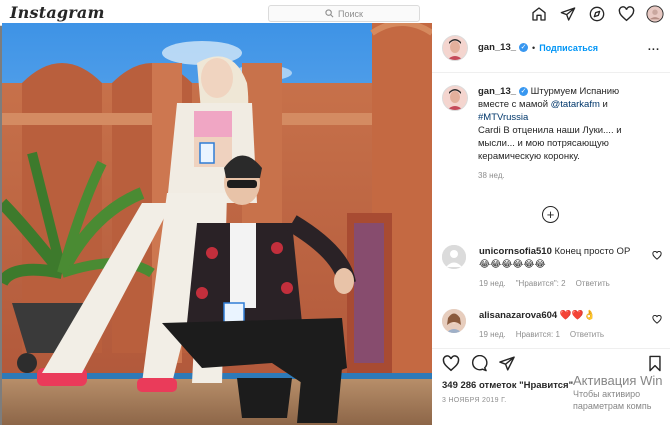 The image size is (670, 425). What do you see at coordinates (524, 91) in the screenshot?
I see `caption-verified-icon: ✓` at bounding box center [524, 91].